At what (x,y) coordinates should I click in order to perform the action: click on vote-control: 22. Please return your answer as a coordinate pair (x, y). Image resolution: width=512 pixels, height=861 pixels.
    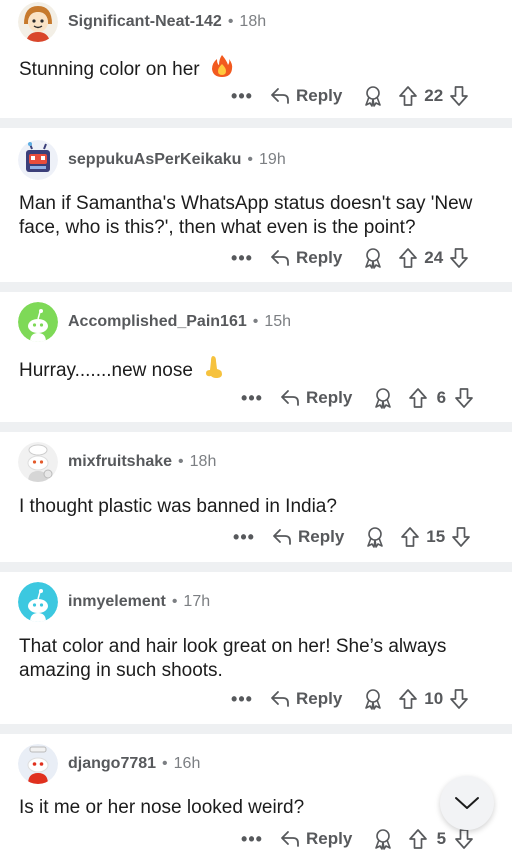
    Looking at the image, I should click on (433, 96).